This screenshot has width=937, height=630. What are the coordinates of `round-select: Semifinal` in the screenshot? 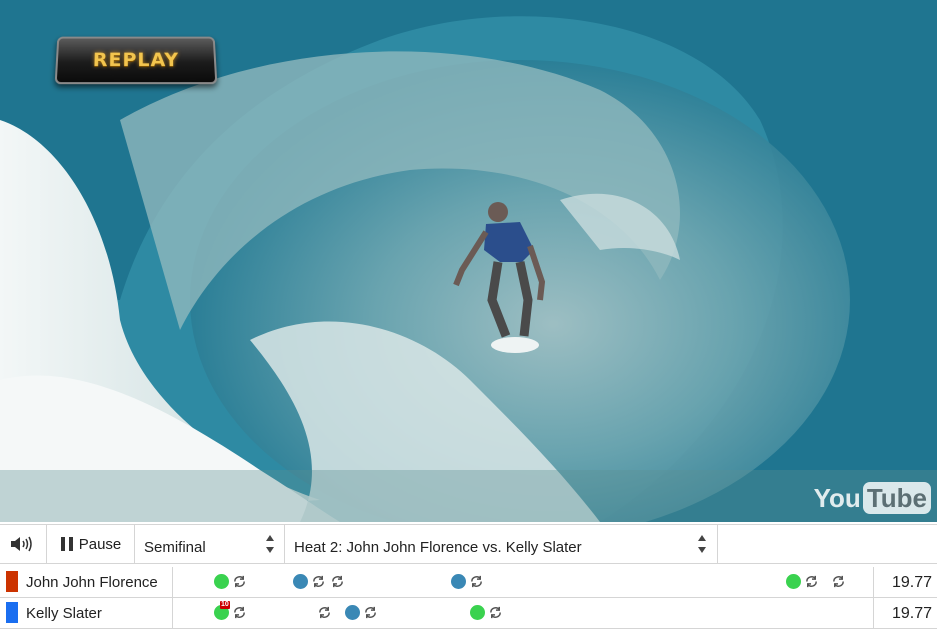 It's located at (209, 544).